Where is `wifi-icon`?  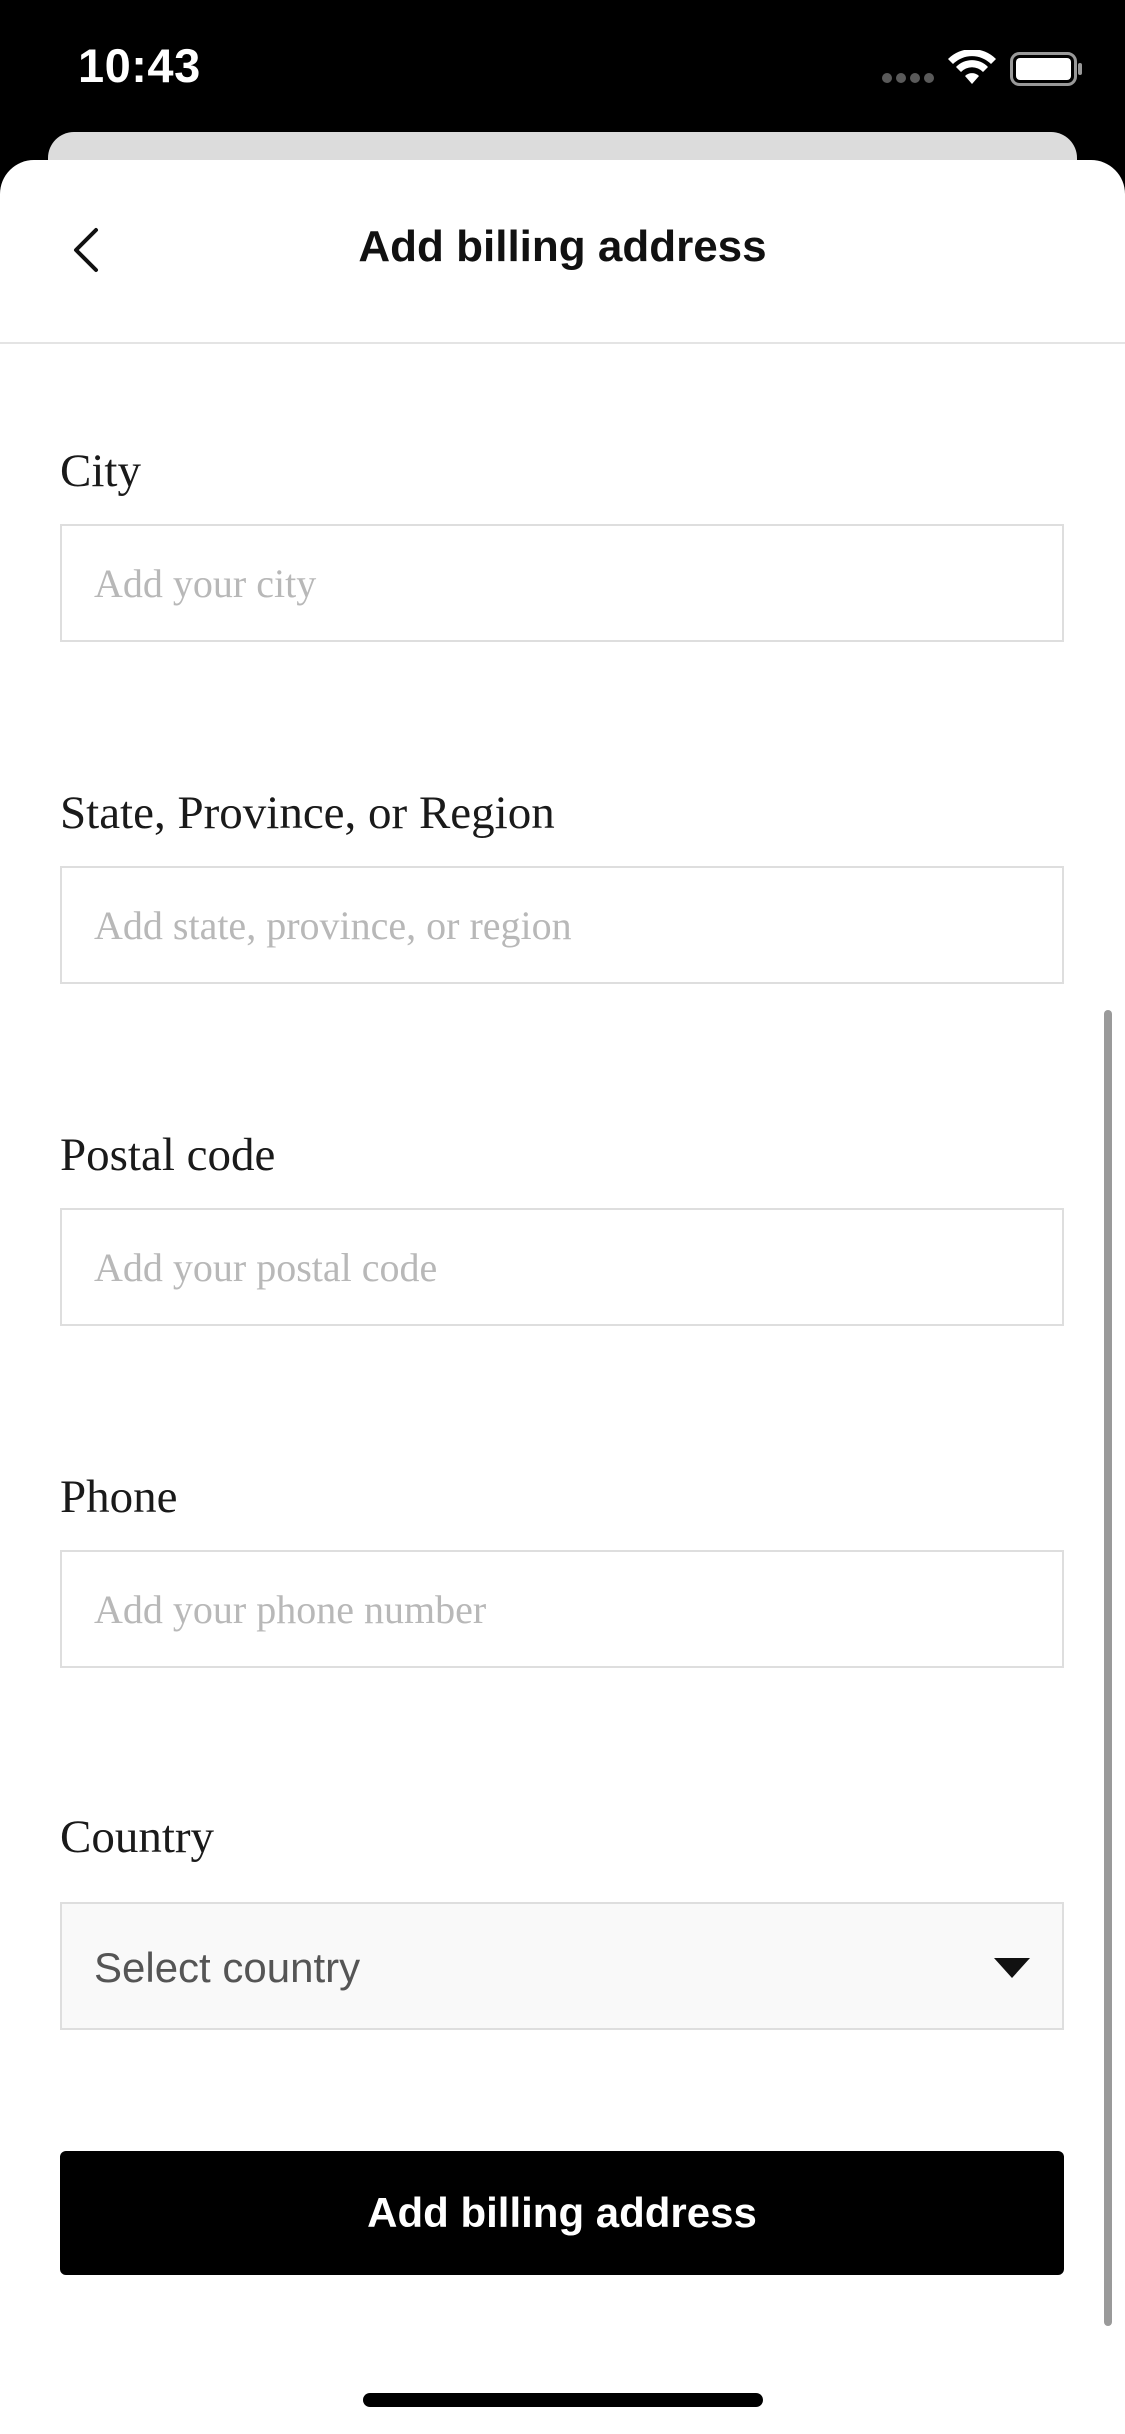 wifi-icon is located at coordinates (972, 67).